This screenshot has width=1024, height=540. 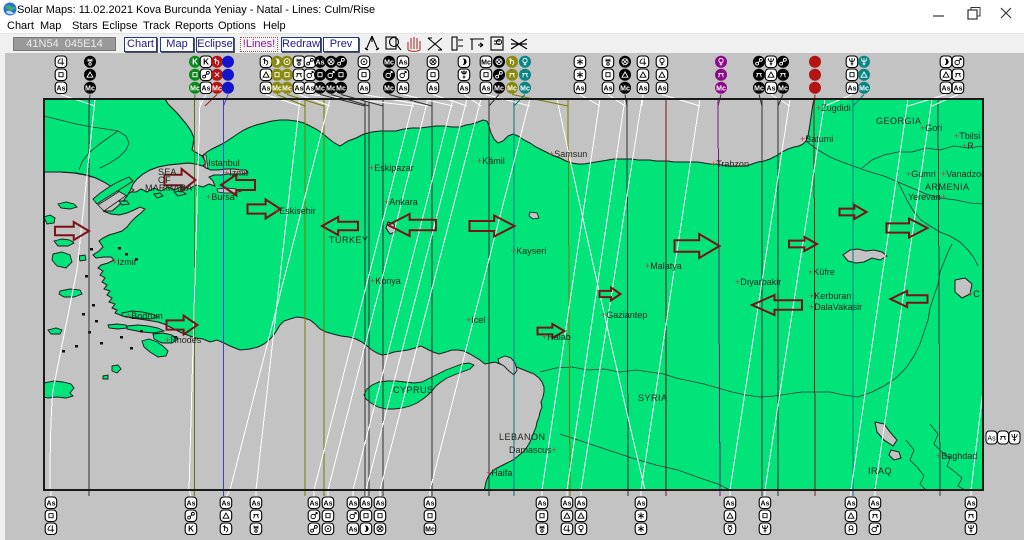 What do you see at coordinates (921, 174) in the screenshot?
I see `svg-text: +Gumri` at bounding box center [921, 174].